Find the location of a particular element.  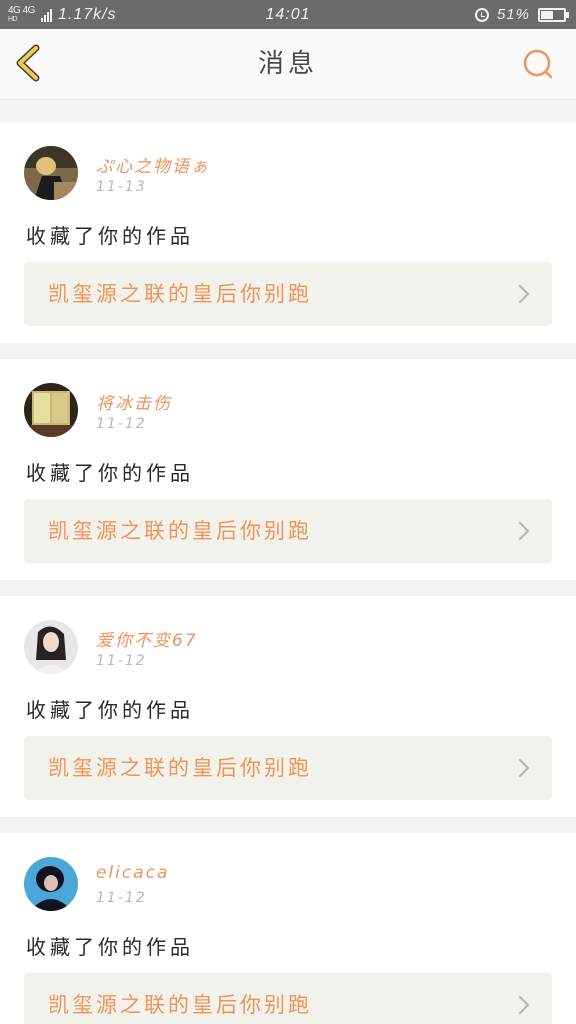

username: ぷ心之物语ぁ is located at coordinates (153, 164).